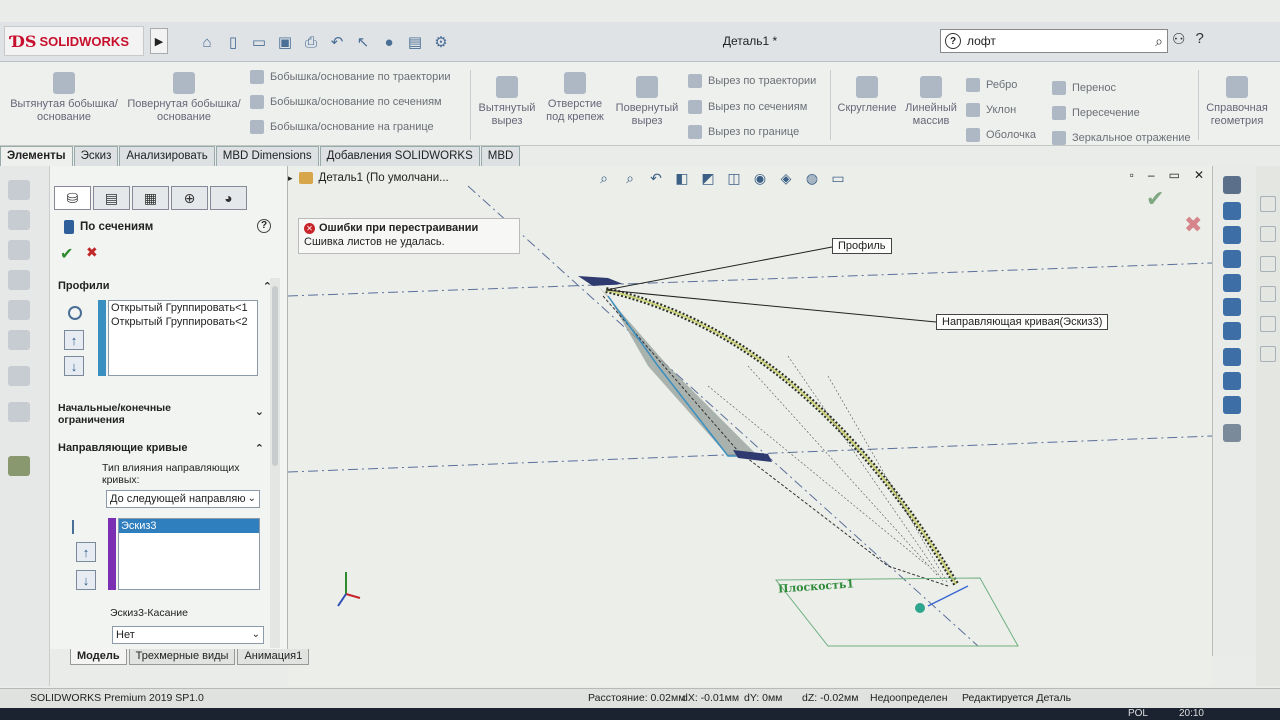 The height and width of the screenshot is (720, 1280). I want to click on trim-tool-icon, so click(19, 376).